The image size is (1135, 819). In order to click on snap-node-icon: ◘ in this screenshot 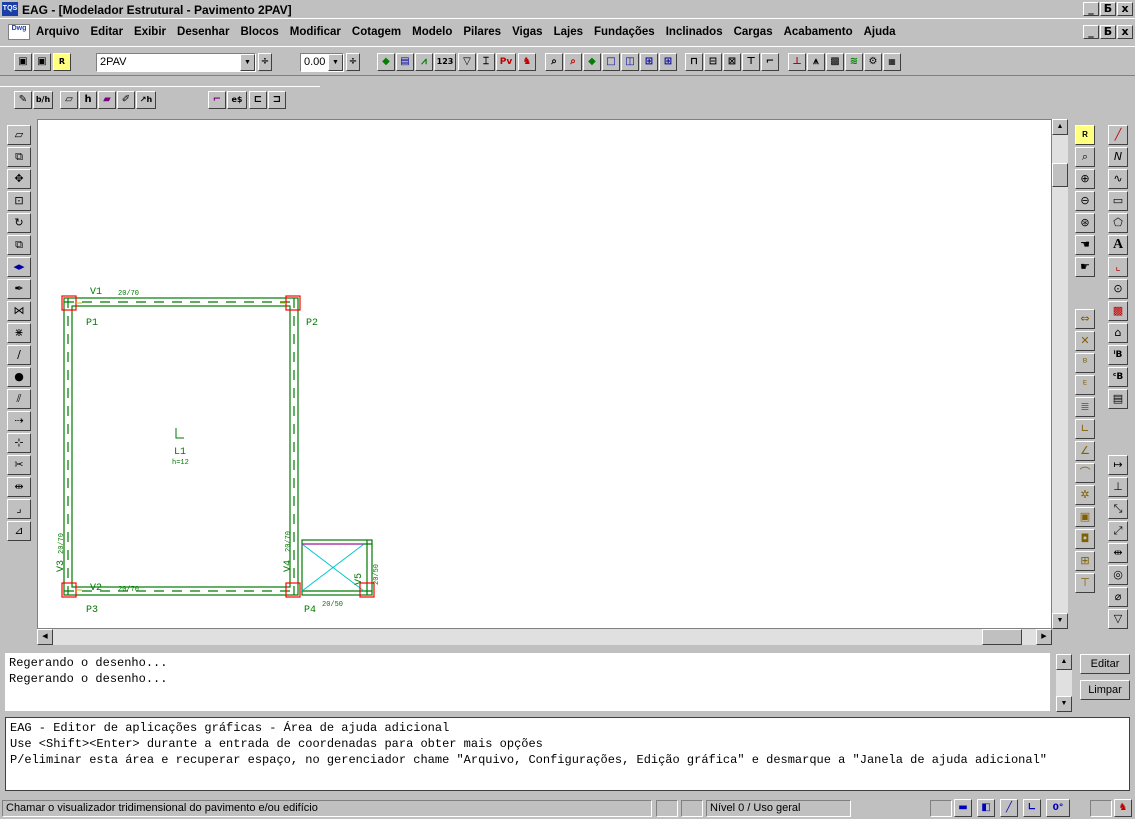, I will do `click(1085, 539)`.